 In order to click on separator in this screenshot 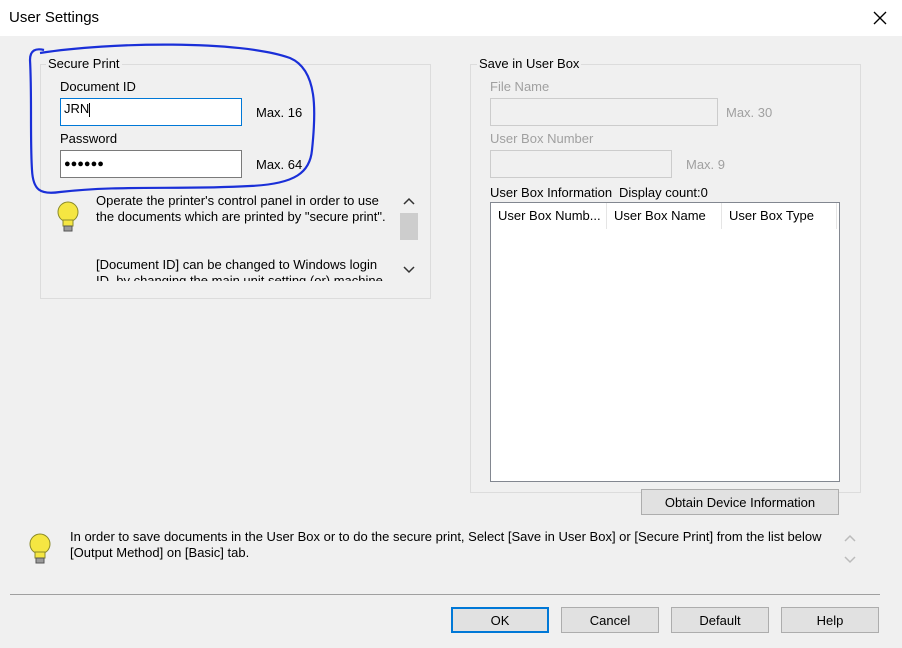, I will do `click(445, 594)`.